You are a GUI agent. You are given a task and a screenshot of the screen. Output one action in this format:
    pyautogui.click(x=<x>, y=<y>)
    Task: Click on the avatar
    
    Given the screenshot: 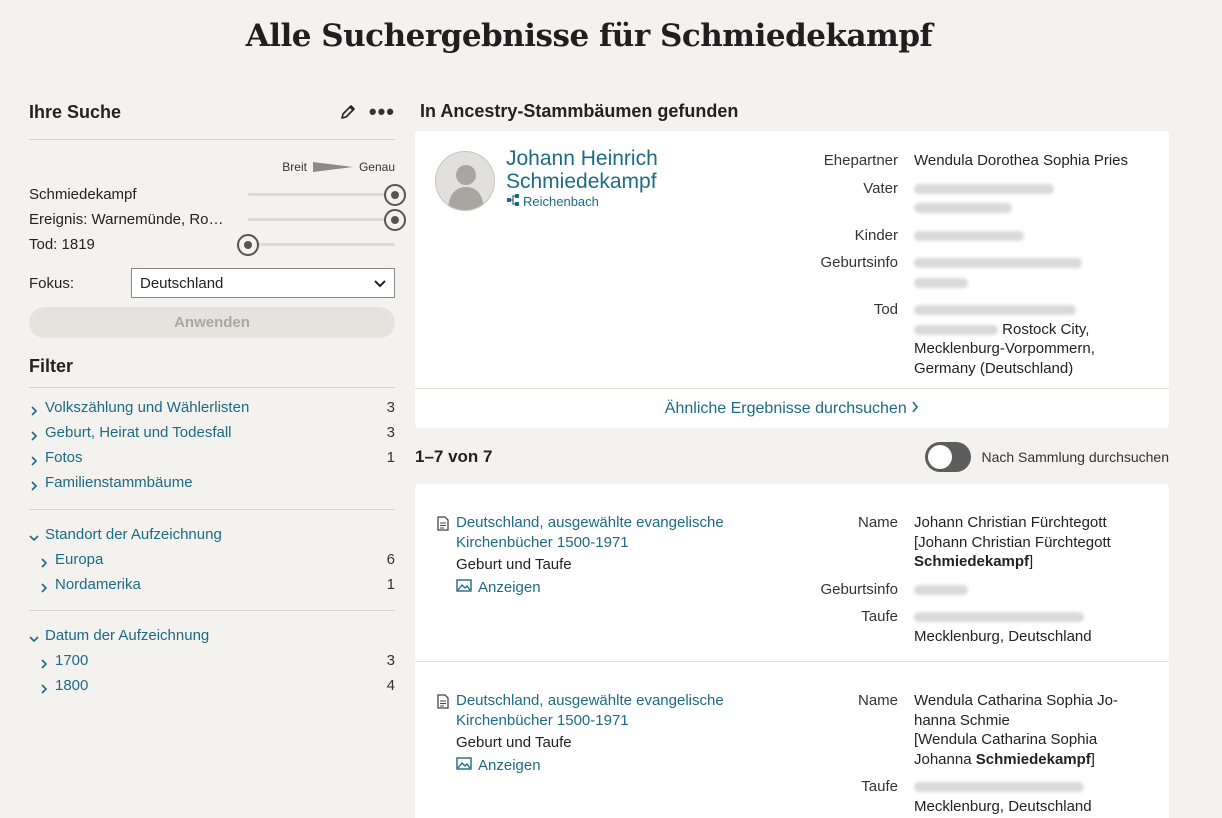 What is the action you would take?
    pyautogui.click(x=465, y=181)
    